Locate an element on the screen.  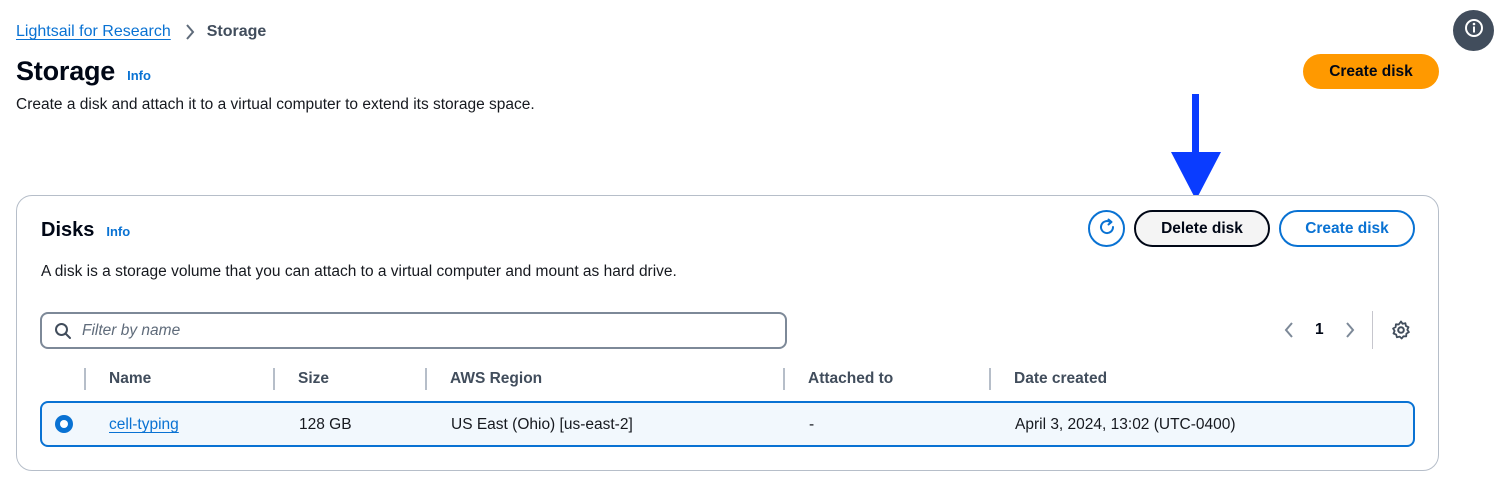
filter-box is located at coordinates (413, 330).